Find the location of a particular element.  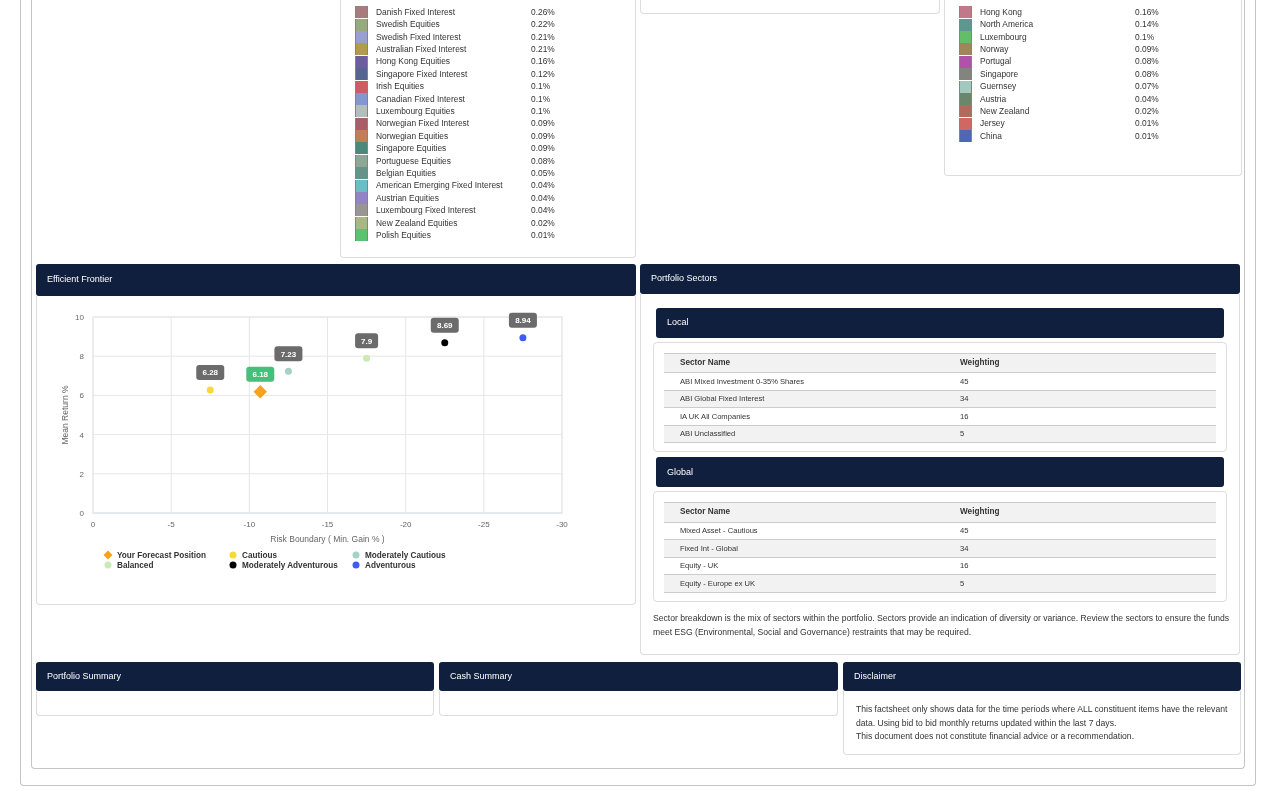

legend-label: Swedish Equities is located at coordinates (408, 24).